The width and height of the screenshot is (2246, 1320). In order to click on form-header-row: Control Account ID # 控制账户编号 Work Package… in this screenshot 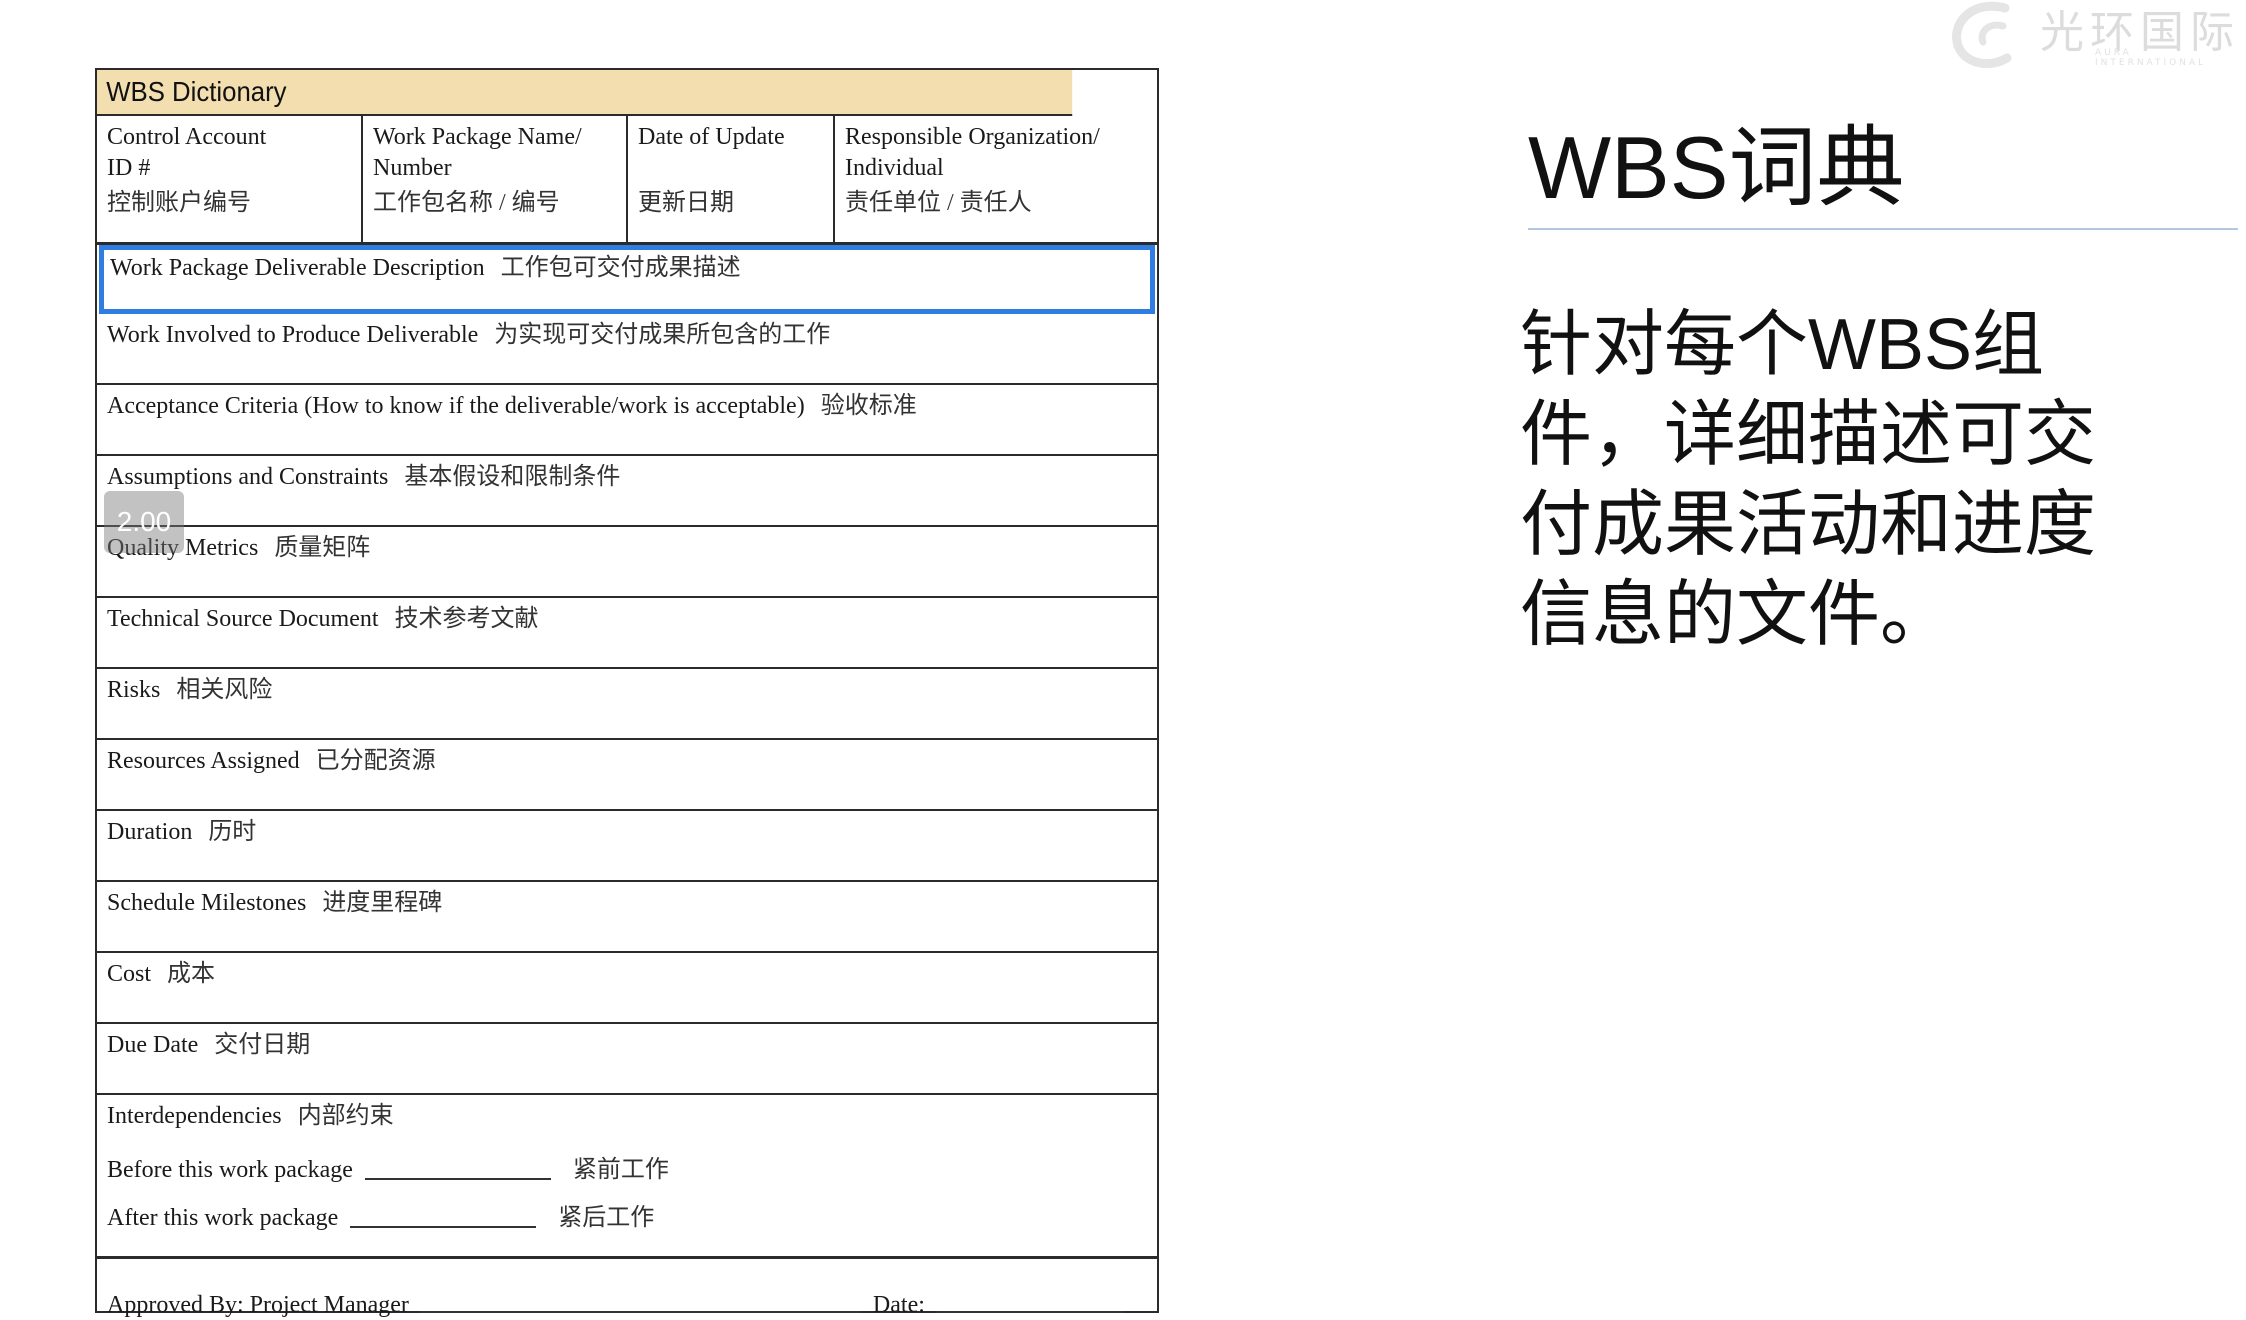, I will do `click(627, 180)`.